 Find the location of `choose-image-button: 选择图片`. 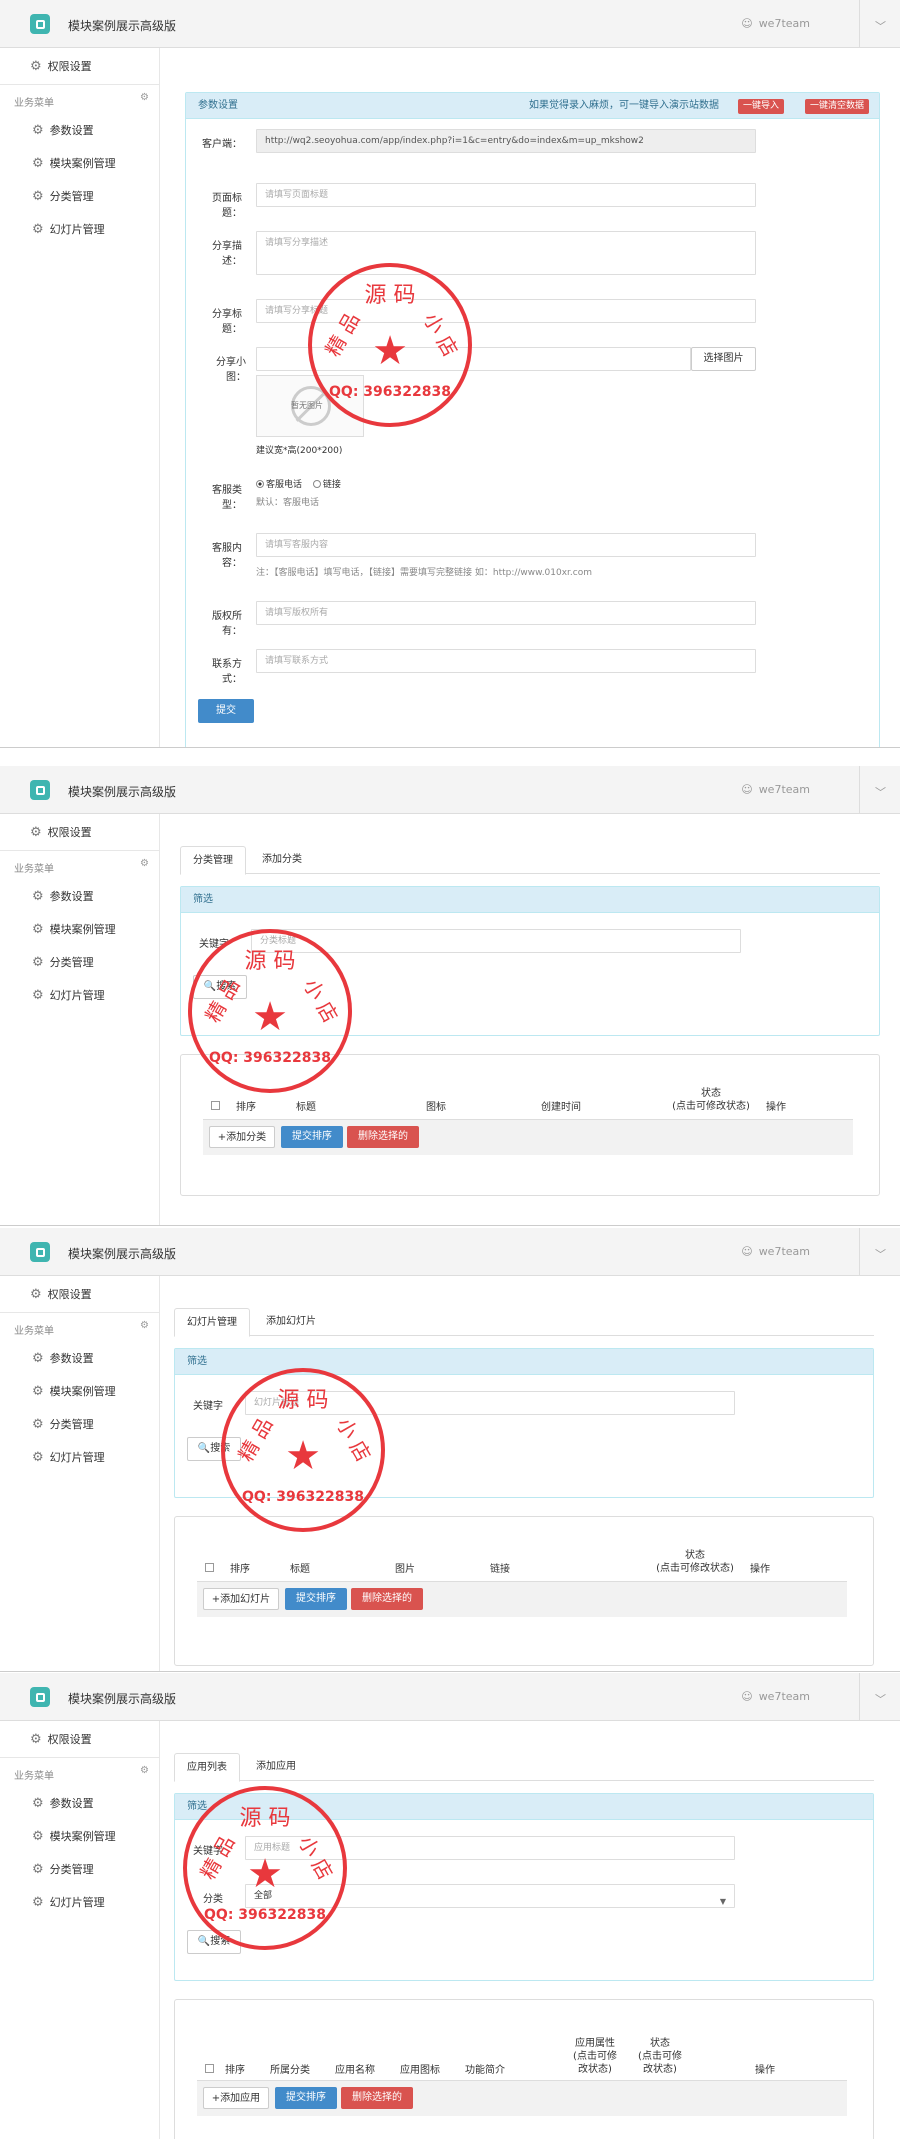

choose-image-button: 选择图片 is located at coordinates (723, 359).